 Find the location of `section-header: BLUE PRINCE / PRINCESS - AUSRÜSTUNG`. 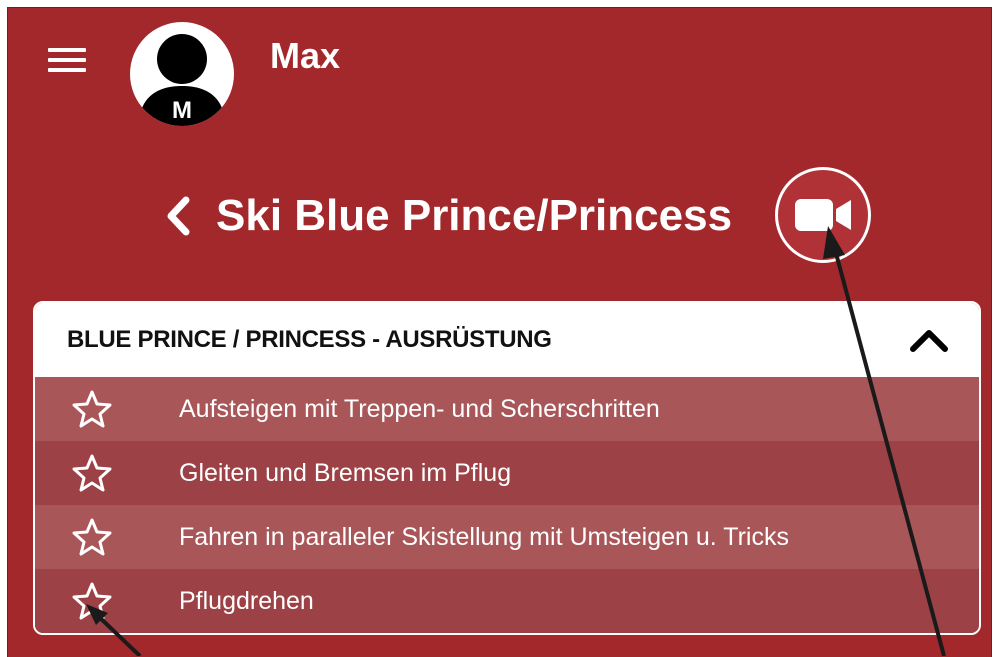

section-header: BLUE PRINCE / PRINCESS - AUSRÜSTUNG is located at coordinates (507, 340).